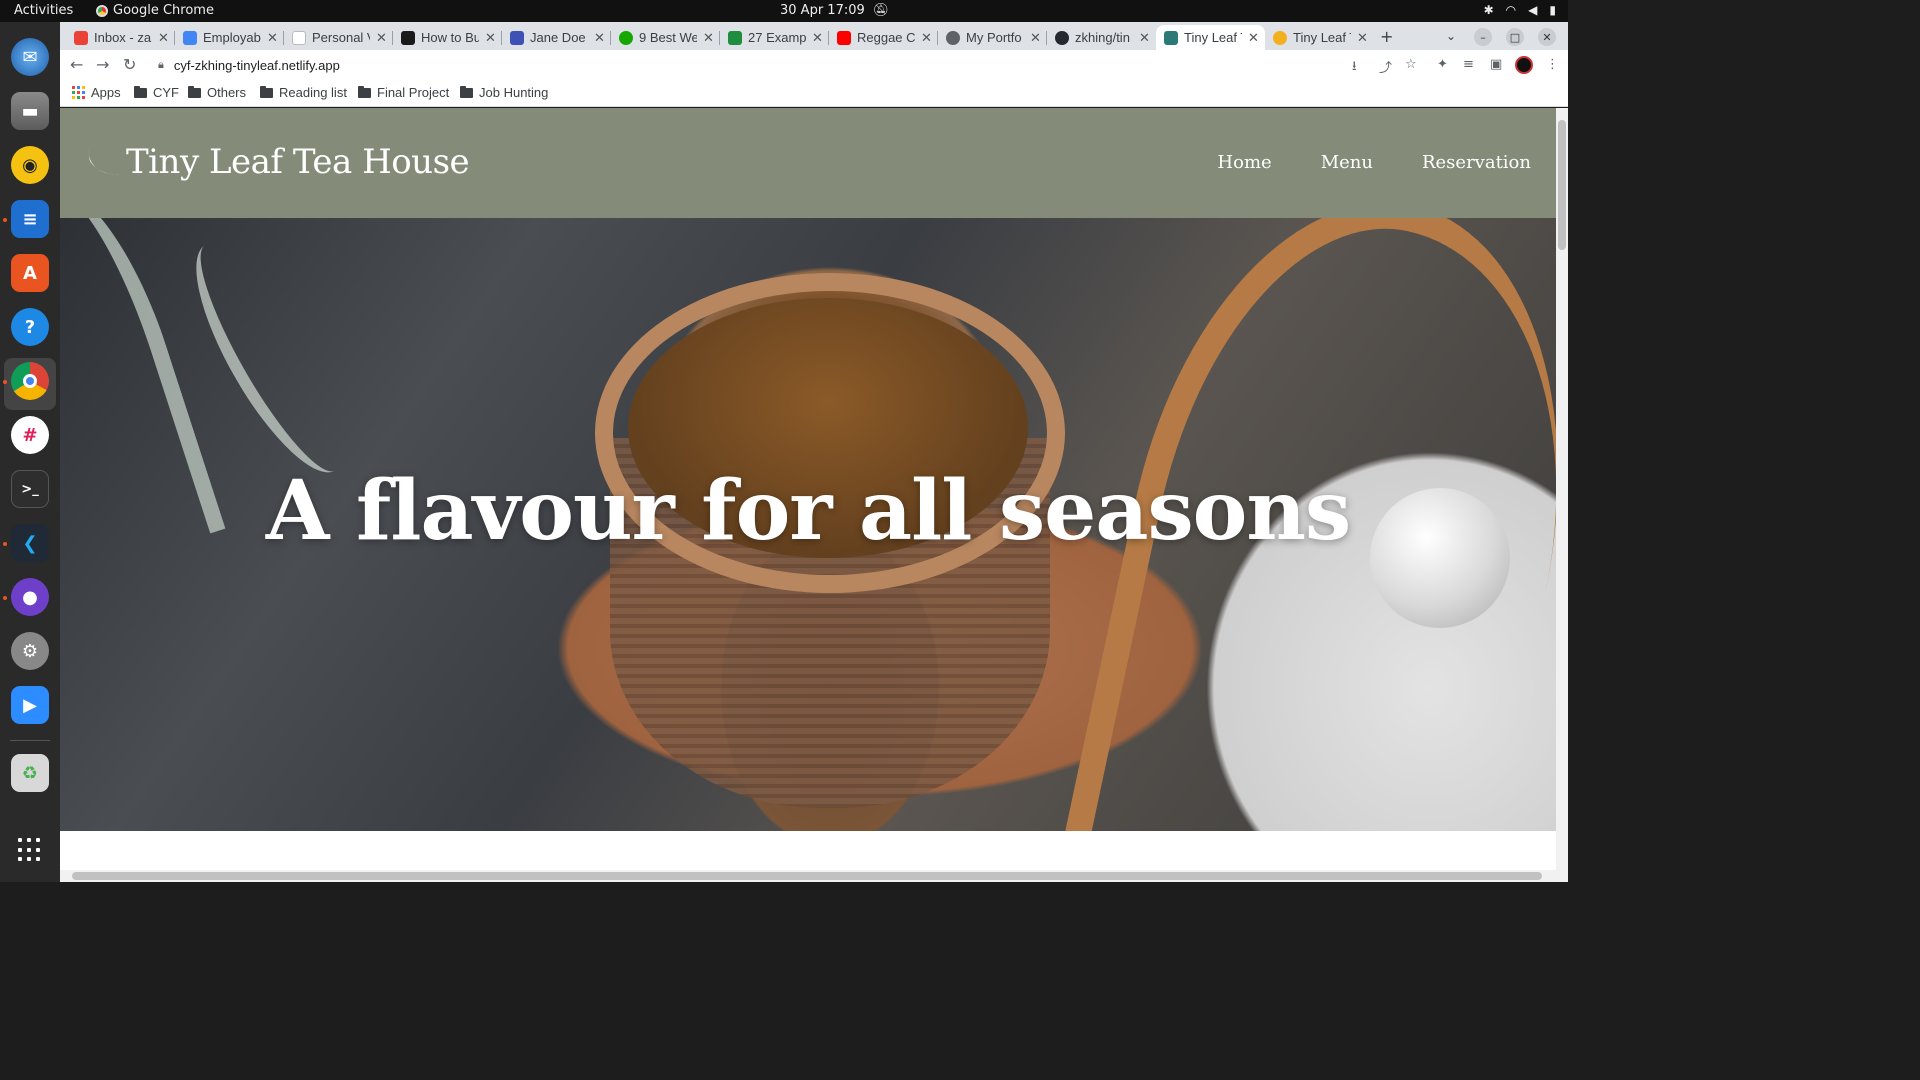 The image size is (1920, 1080). I want to click on tab-search-icon: ⌄, so click(1451, 36).